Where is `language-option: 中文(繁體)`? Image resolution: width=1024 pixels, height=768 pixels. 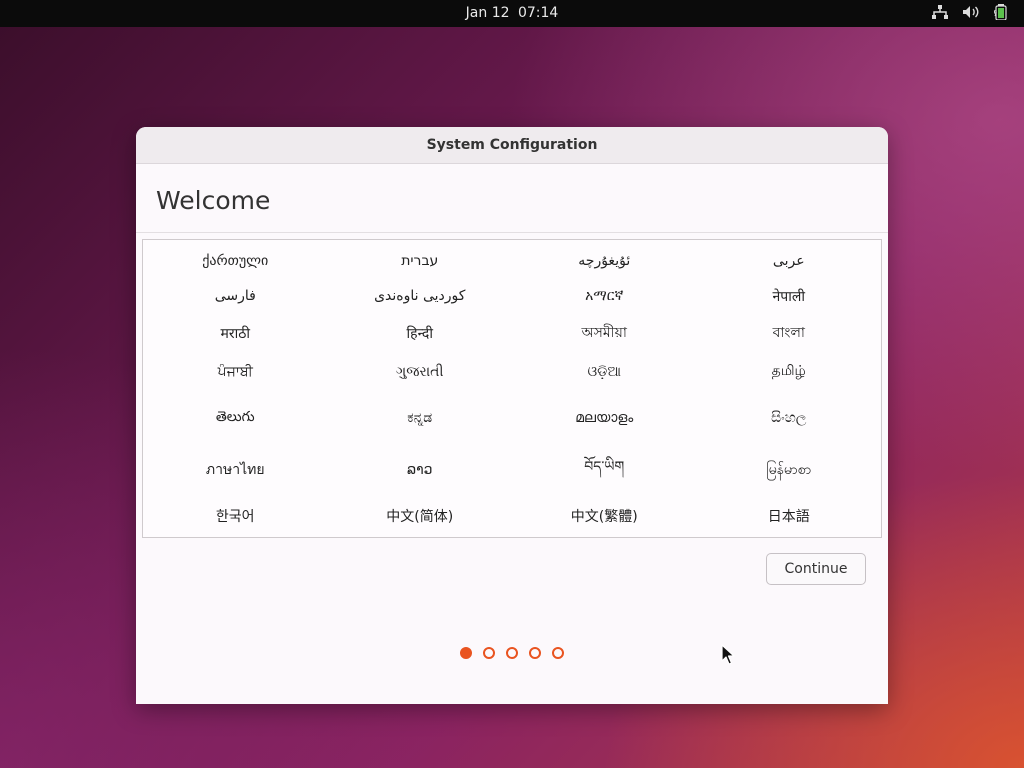
language-option: 中文(繁體) is located at coordinates (604, 516).